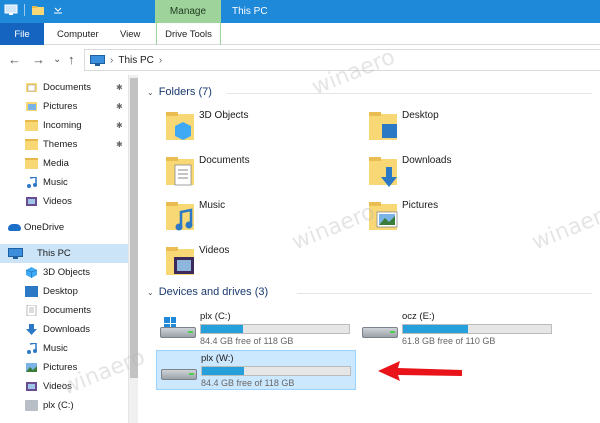 This screenshot has height=423, width=600. I want to click on sidebar-item-label: Downloads, so click(66, 329).